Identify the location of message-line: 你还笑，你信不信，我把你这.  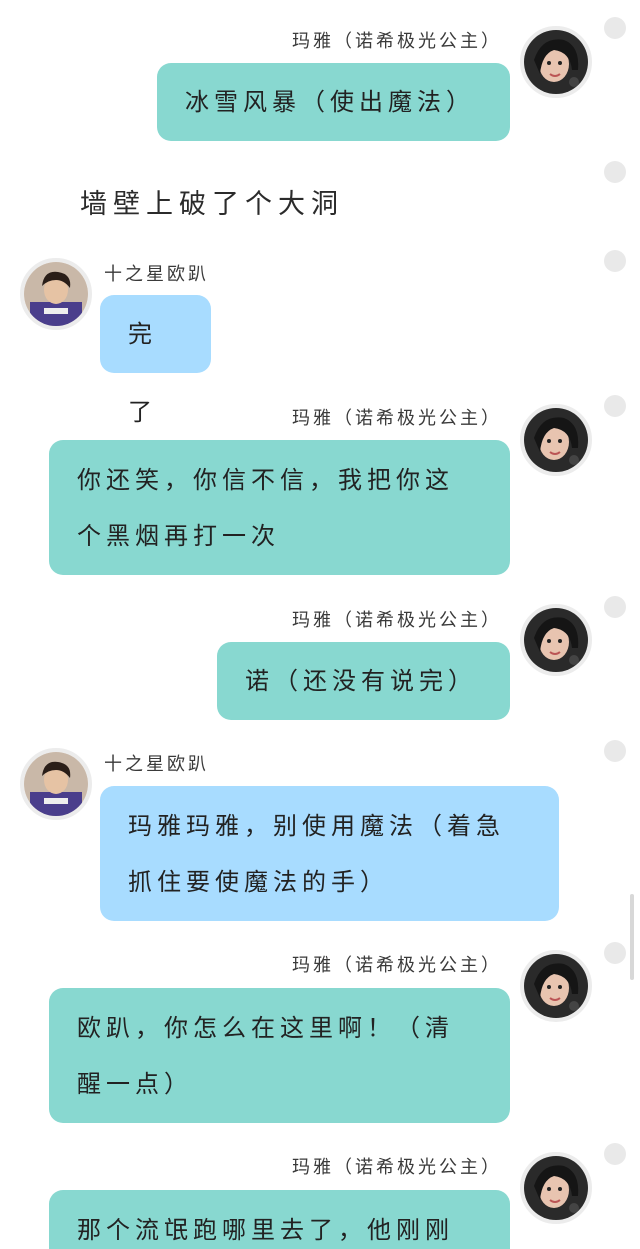
(265, 480).